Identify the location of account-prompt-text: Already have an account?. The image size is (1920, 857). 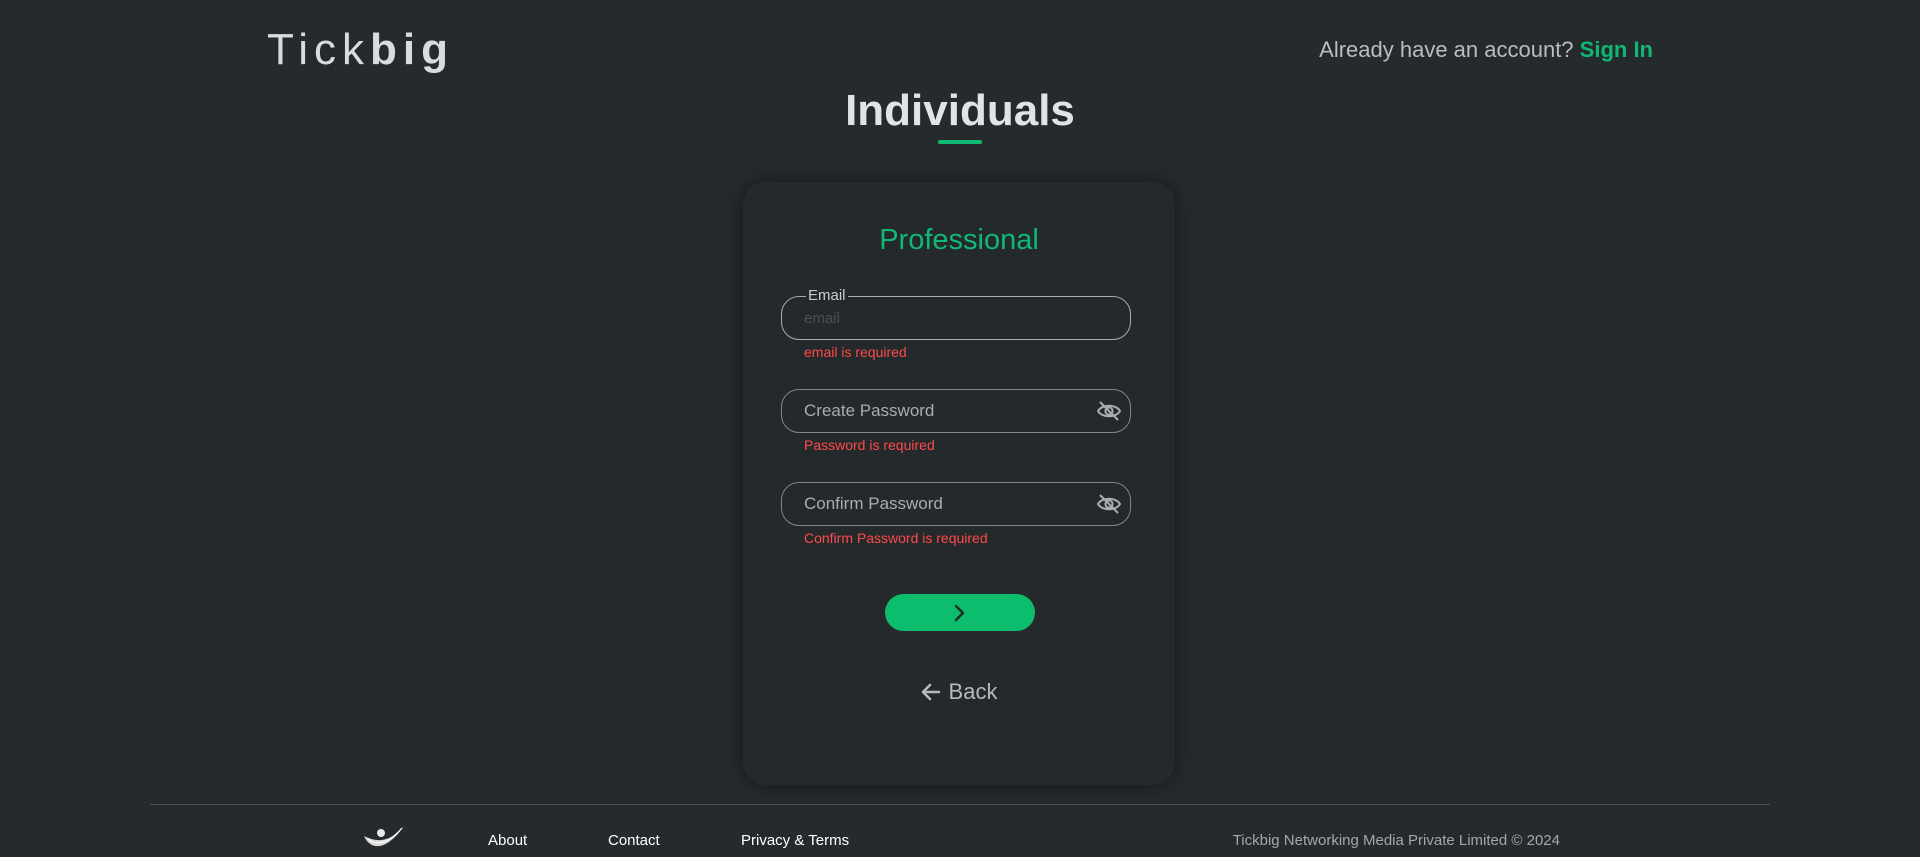
(1446, 49).